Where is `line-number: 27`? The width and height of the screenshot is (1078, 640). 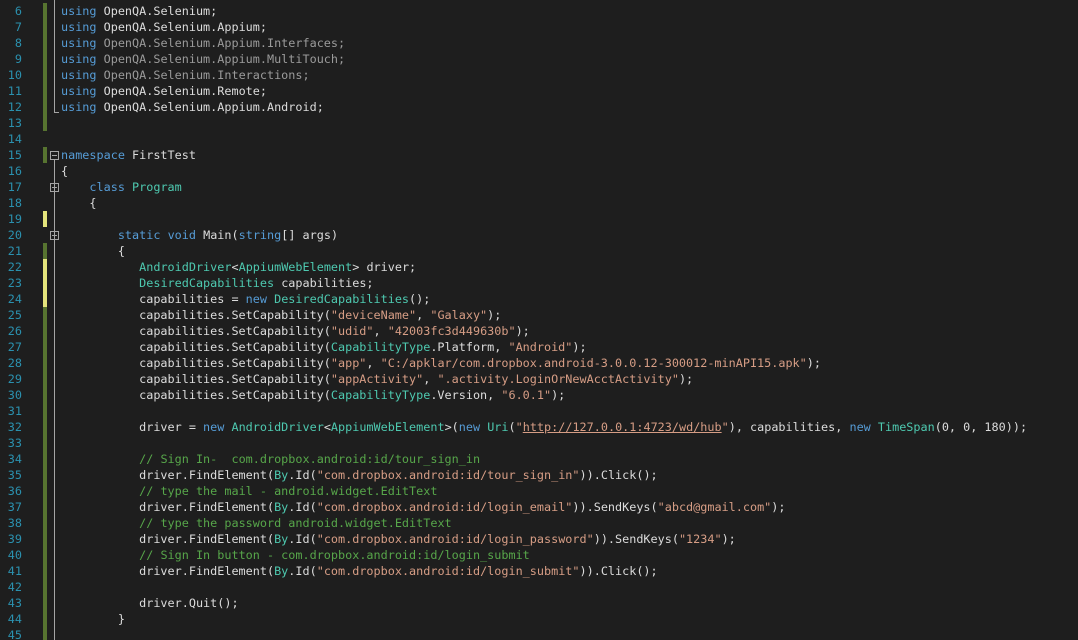 line-number: 27 is located at coordinates (14, 347).